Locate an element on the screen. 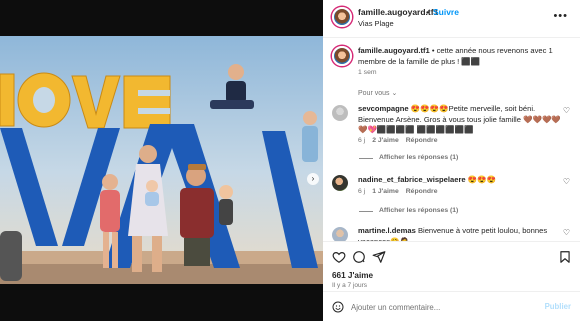 Image resolution: width=580 pixels, height=321 pixels. comment-meta: 6 j 1 J'aime Répondre is located at coordinates (401, 191).